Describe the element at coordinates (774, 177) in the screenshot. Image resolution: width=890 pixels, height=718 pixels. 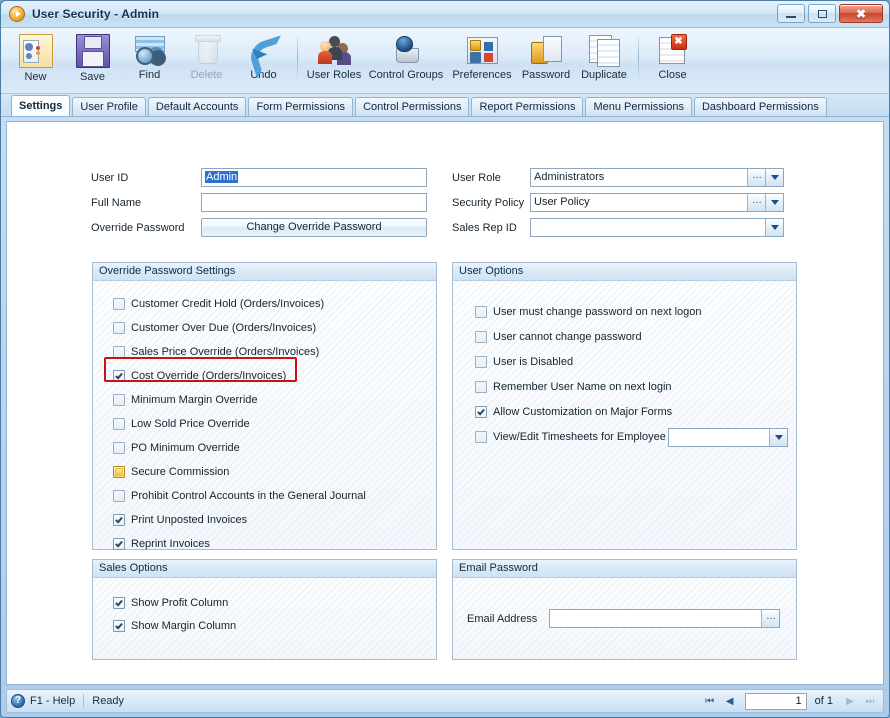
I see `user-role-chevron-down-icon` at that location.